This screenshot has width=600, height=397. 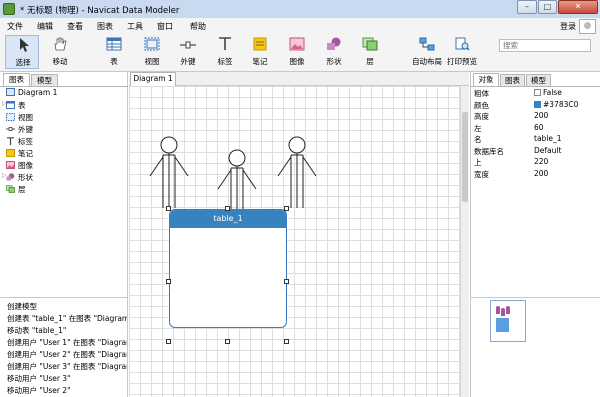 What do you see at coordinates (535, 129) in the screenshot?
I see `property-left: 左 60` at bounding box center [535, 129].